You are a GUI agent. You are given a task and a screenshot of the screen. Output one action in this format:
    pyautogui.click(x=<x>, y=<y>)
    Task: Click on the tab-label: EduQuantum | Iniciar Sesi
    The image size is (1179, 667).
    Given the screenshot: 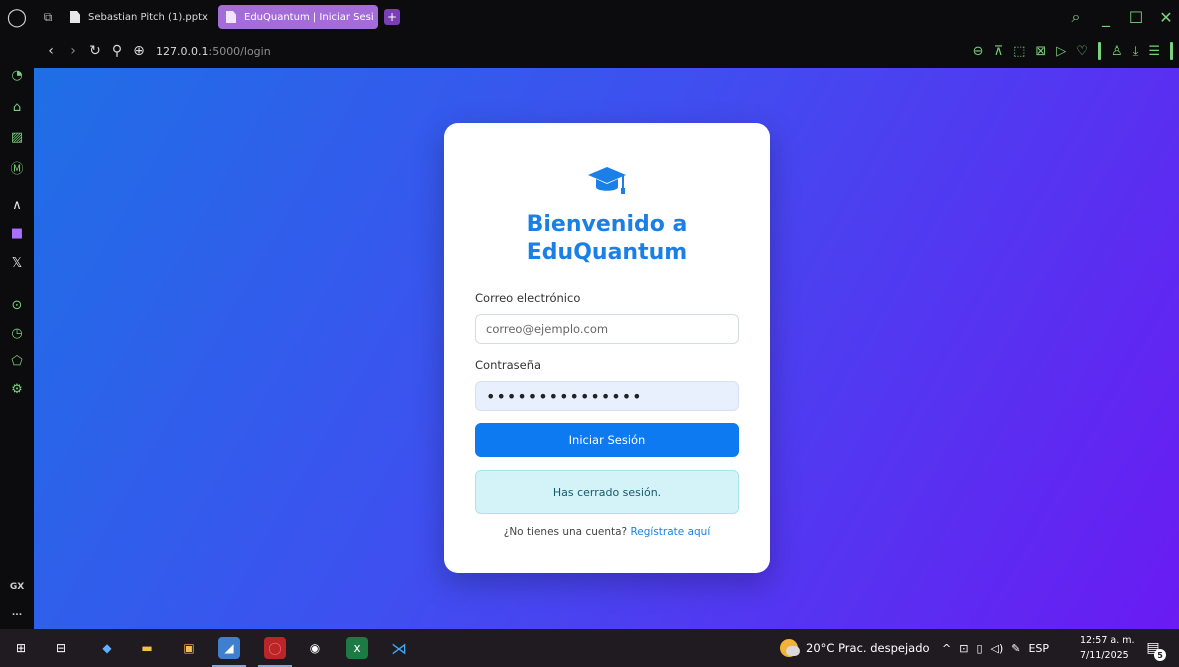 What is the action you would take?
    pyautogui.click(x=309, y=17)
    